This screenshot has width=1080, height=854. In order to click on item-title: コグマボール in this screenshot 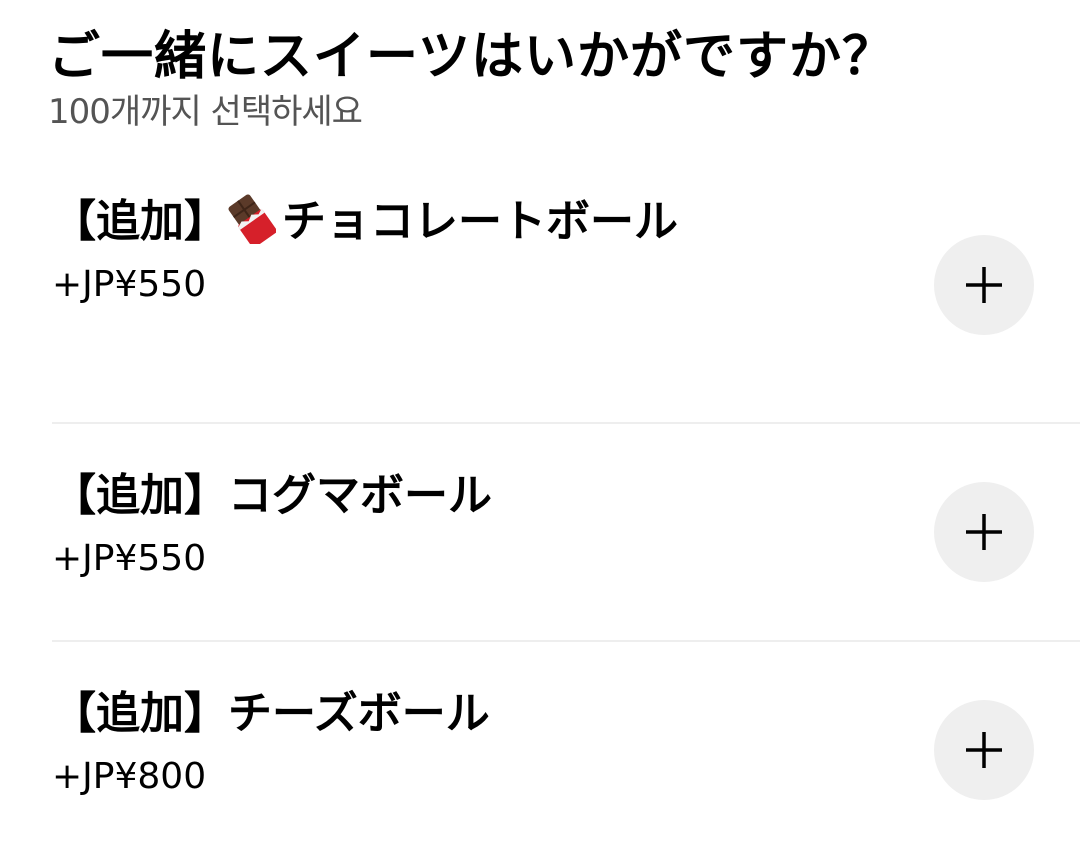, I will do `click(360, 495)`.